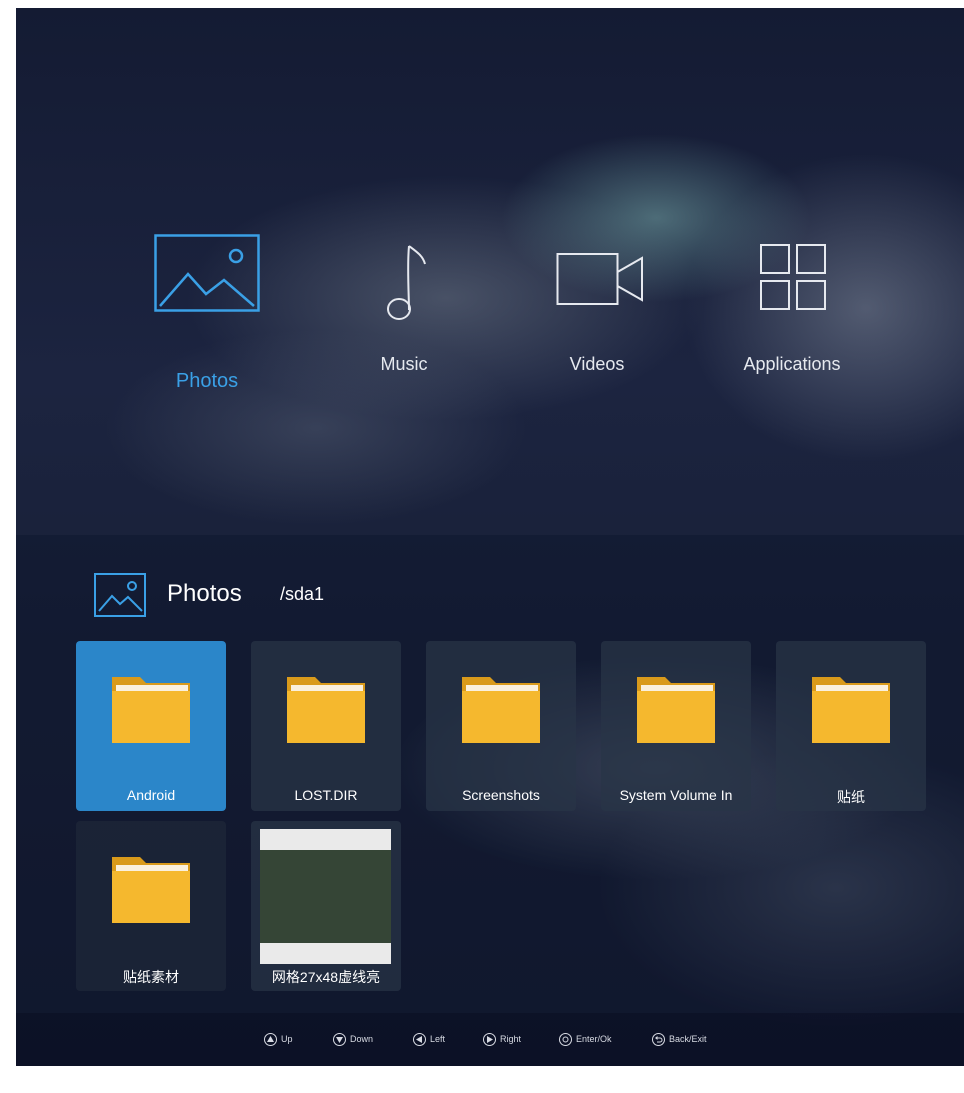 The height and width of the screenshot is (1093, 964). What do you see at coordinates (597, 309) in the screenshot?
I see `category-videos: Videos` at bounding box center [597, 309].